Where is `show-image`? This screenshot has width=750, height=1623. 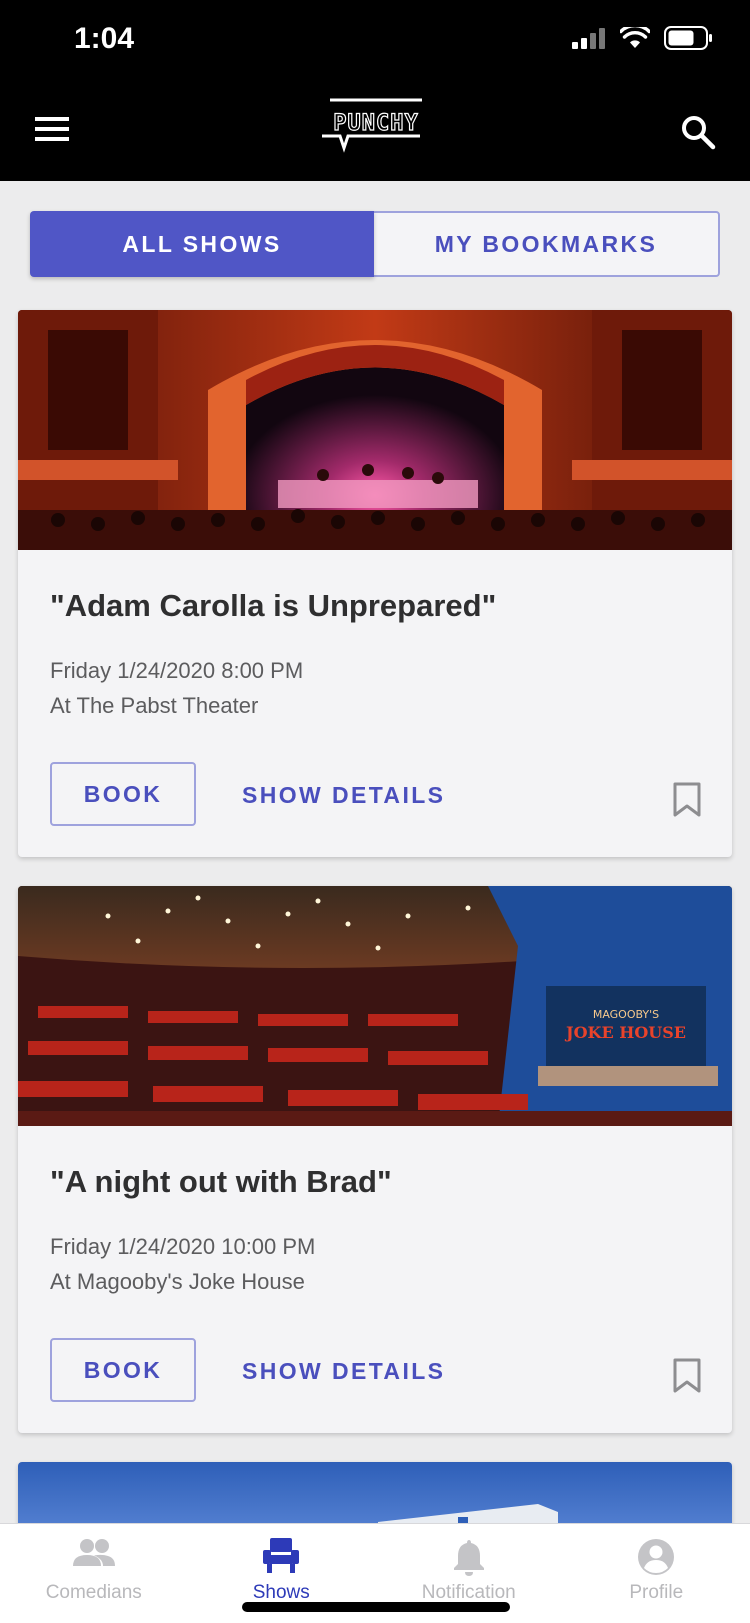
show-image is located at coordinates (375, 430).